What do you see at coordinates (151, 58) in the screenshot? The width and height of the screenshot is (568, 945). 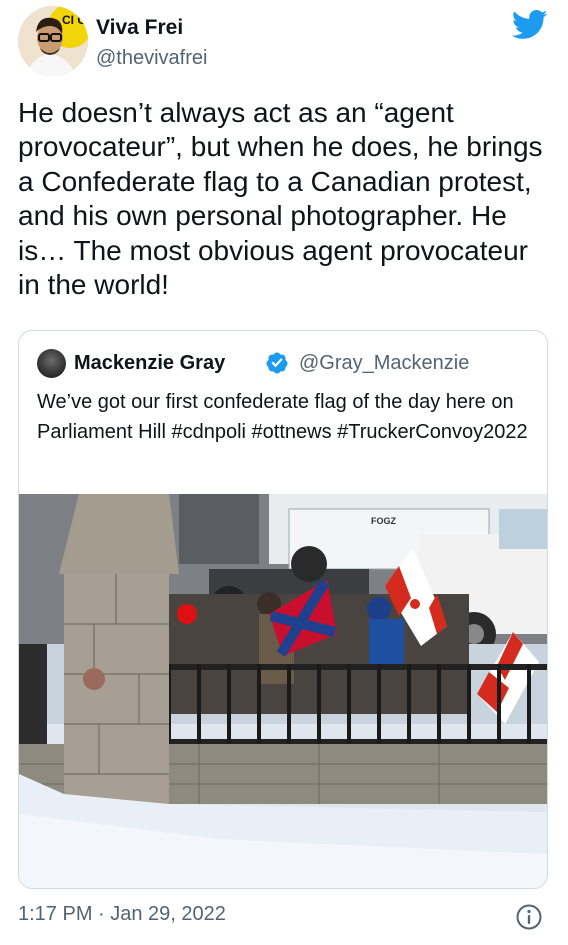 I see `author-handle: @thevivafrei` at bounding box center [151, 58].